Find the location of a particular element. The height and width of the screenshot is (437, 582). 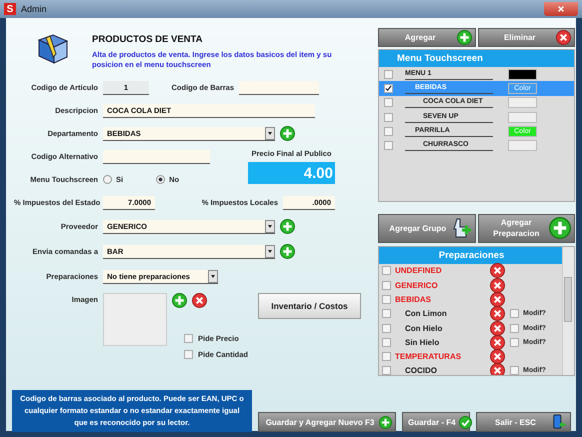

phone-arrow-icon is located at coordinates (559, 422).